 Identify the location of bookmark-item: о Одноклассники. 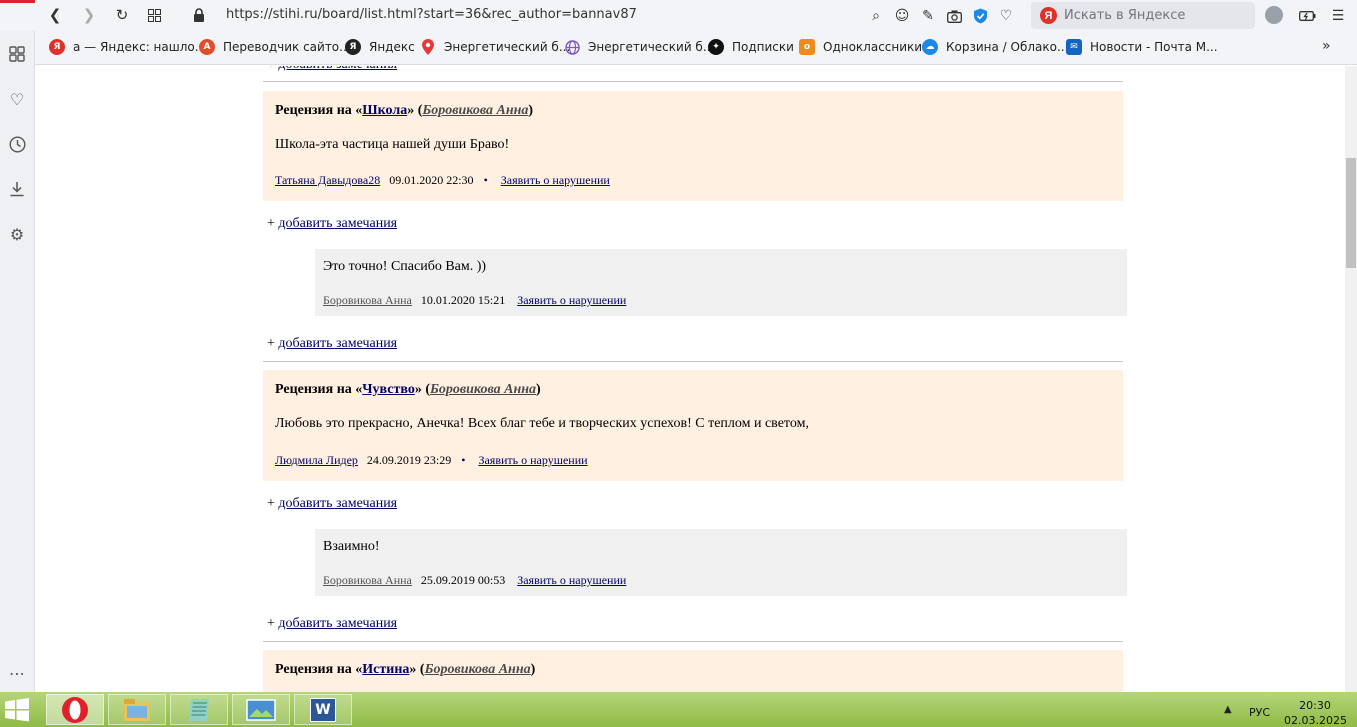
(860, 47).